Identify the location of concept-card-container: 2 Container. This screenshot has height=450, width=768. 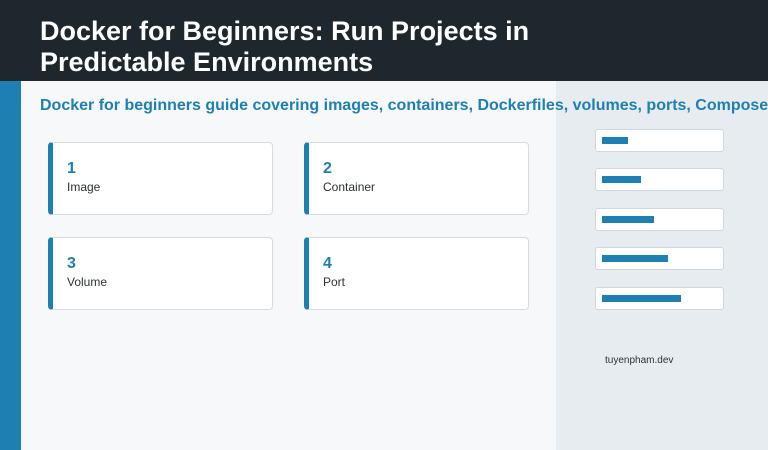
(416, 178).